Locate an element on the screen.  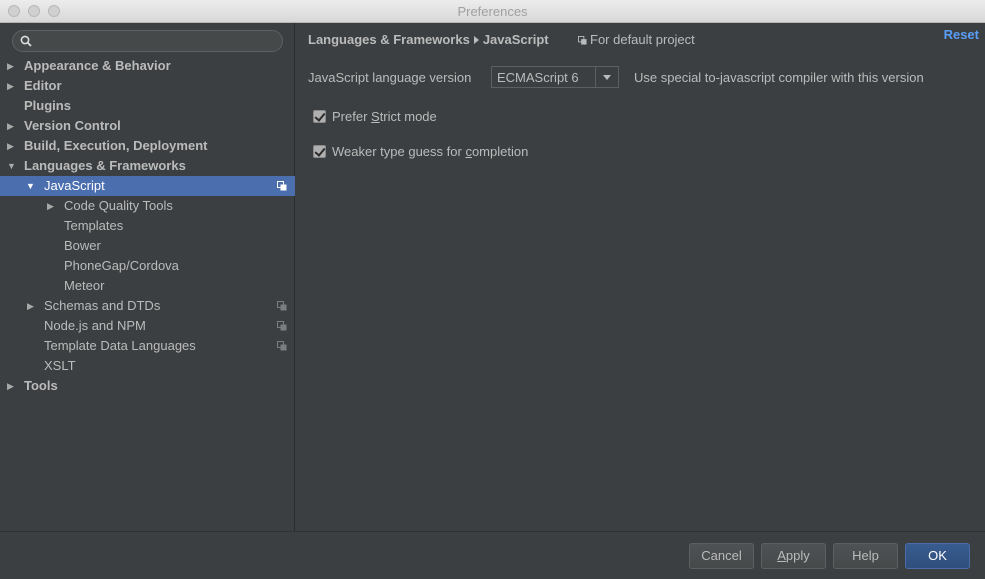
label-text: ompletion is located at coordinates (500, 151).